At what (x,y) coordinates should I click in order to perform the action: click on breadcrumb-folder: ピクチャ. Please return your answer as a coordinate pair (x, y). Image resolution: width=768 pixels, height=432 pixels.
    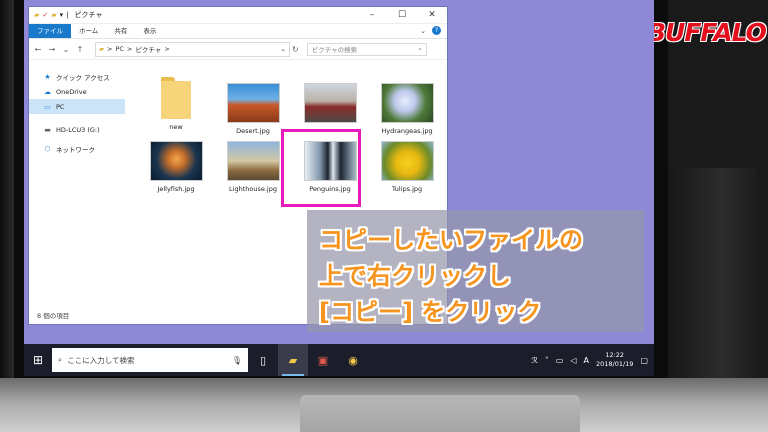
    Looking at the image, I should click on (148, 49).